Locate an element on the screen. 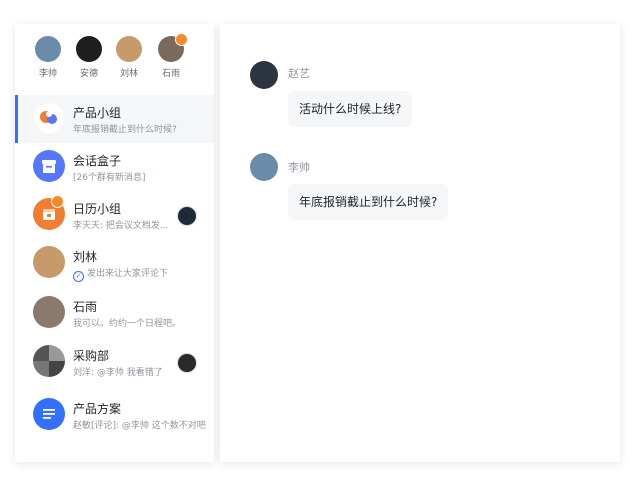  chat-item-shiyu: 石雨 我可以。约约一个日程吧。 is located at coordinates (114, 313).